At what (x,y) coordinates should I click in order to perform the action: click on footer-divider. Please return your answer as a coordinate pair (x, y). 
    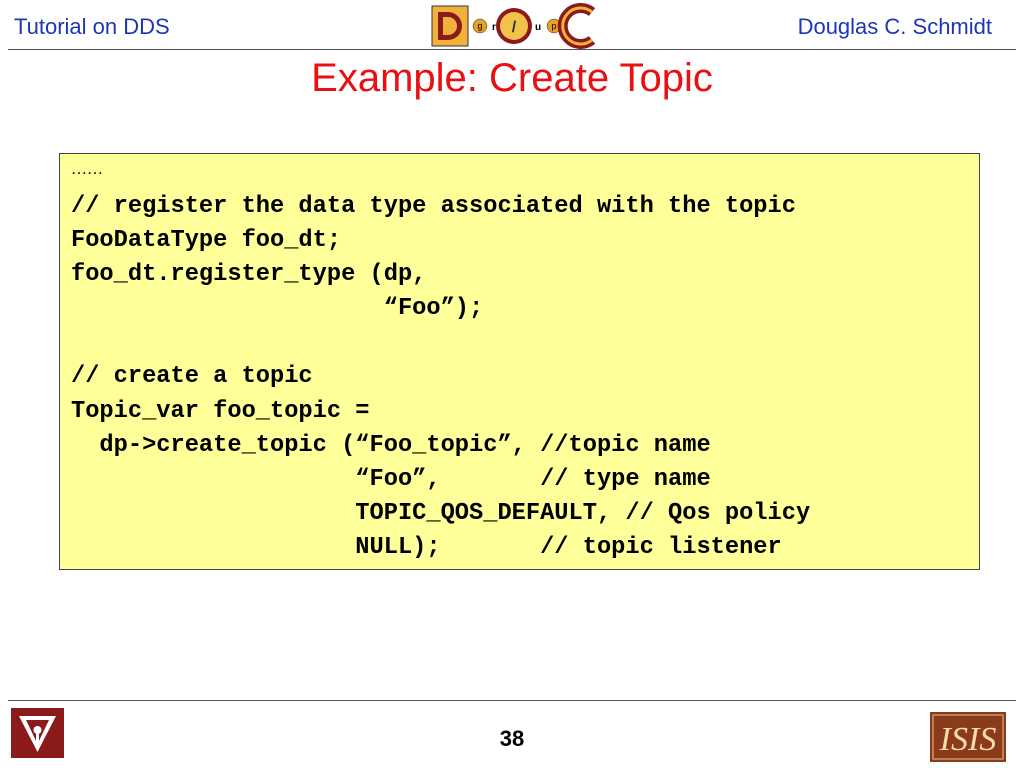
    Looking at the image, I should click on (512, 700).